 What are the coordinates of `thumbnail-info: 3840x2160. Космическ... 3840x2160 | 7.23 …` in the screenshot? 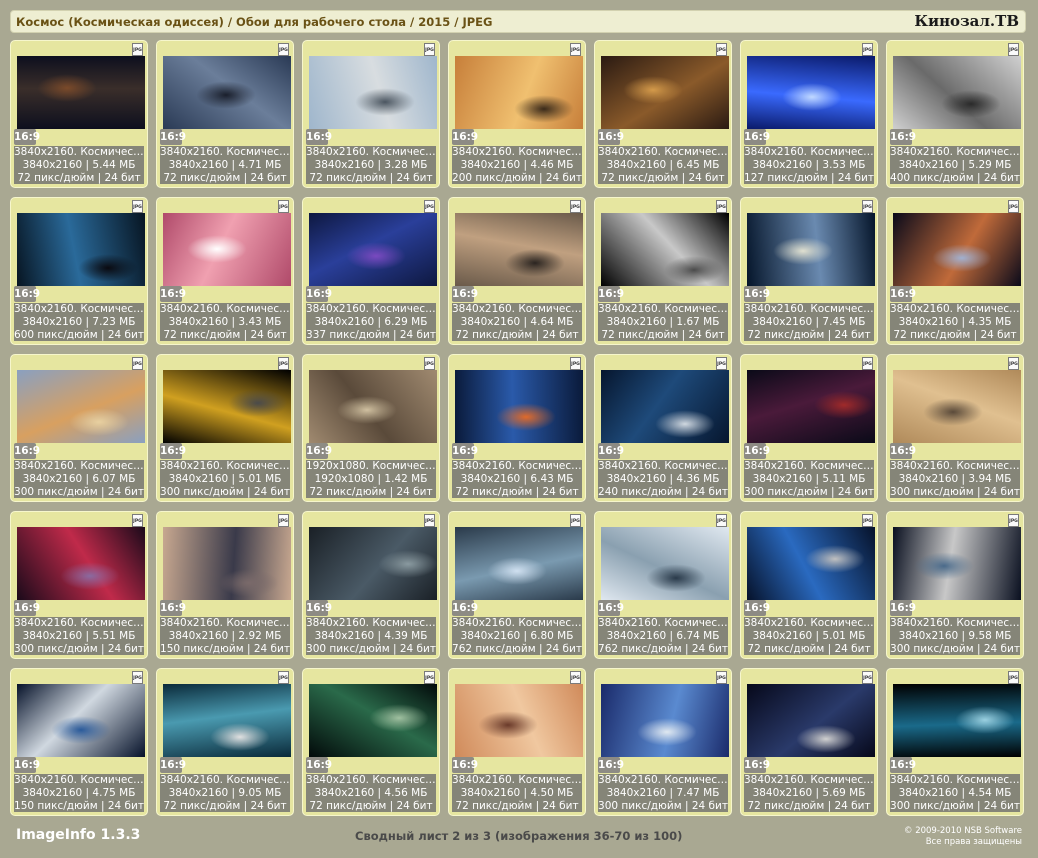 It's located at (79, 322).